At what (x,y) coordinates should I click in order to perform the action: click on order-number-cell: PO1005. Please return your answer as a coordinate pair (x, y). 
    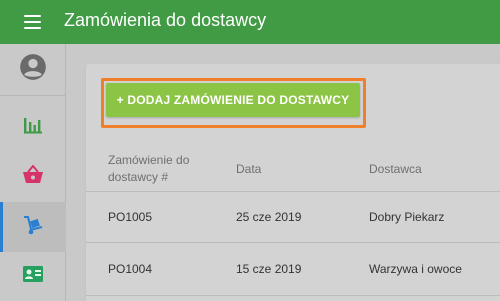
    Looking at the image, I should click on (130, 217).